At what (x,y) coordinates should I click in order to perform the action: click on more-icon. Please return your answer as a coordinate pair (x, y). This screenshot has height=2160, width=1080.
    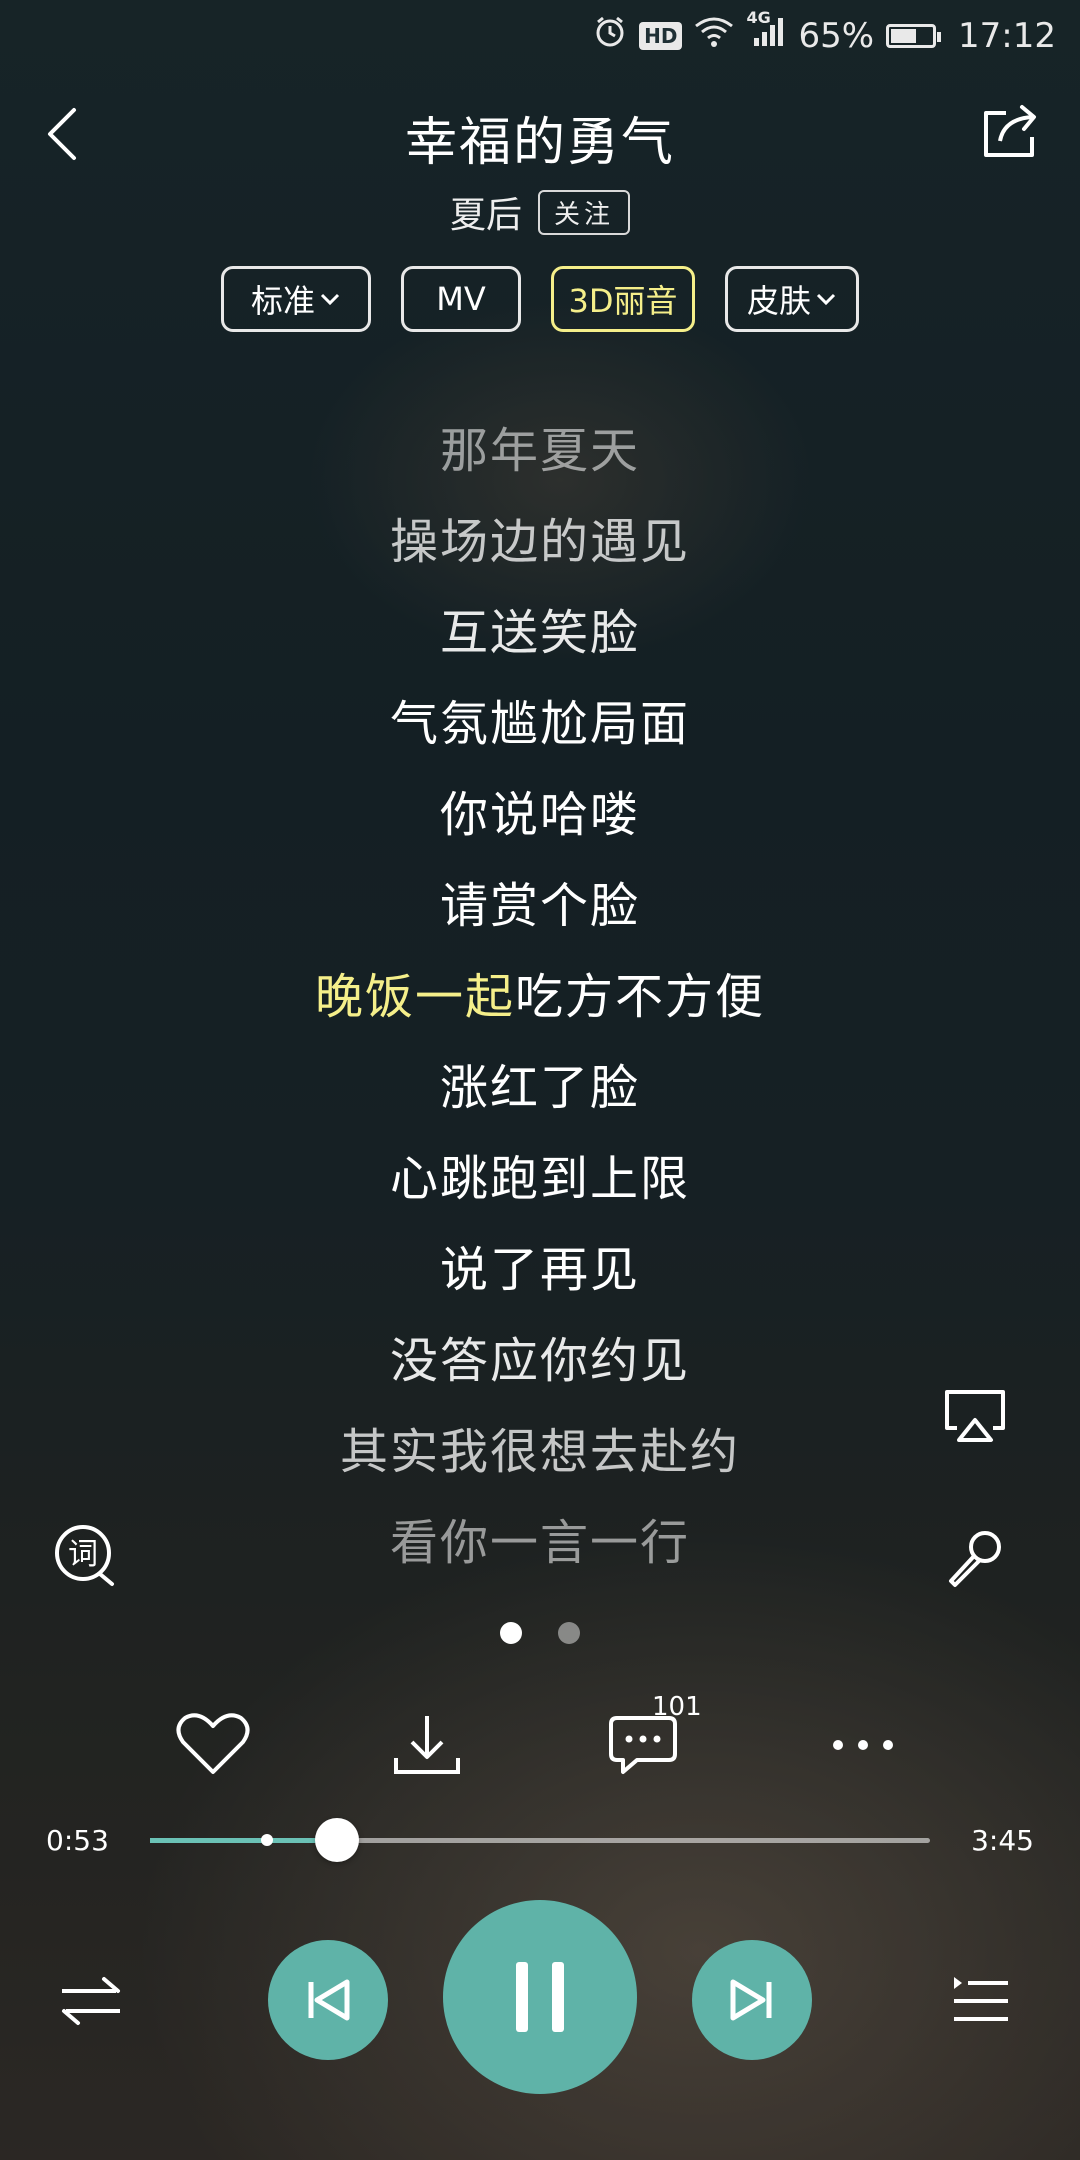
    Looking at the image, I should click on (863, 1745).